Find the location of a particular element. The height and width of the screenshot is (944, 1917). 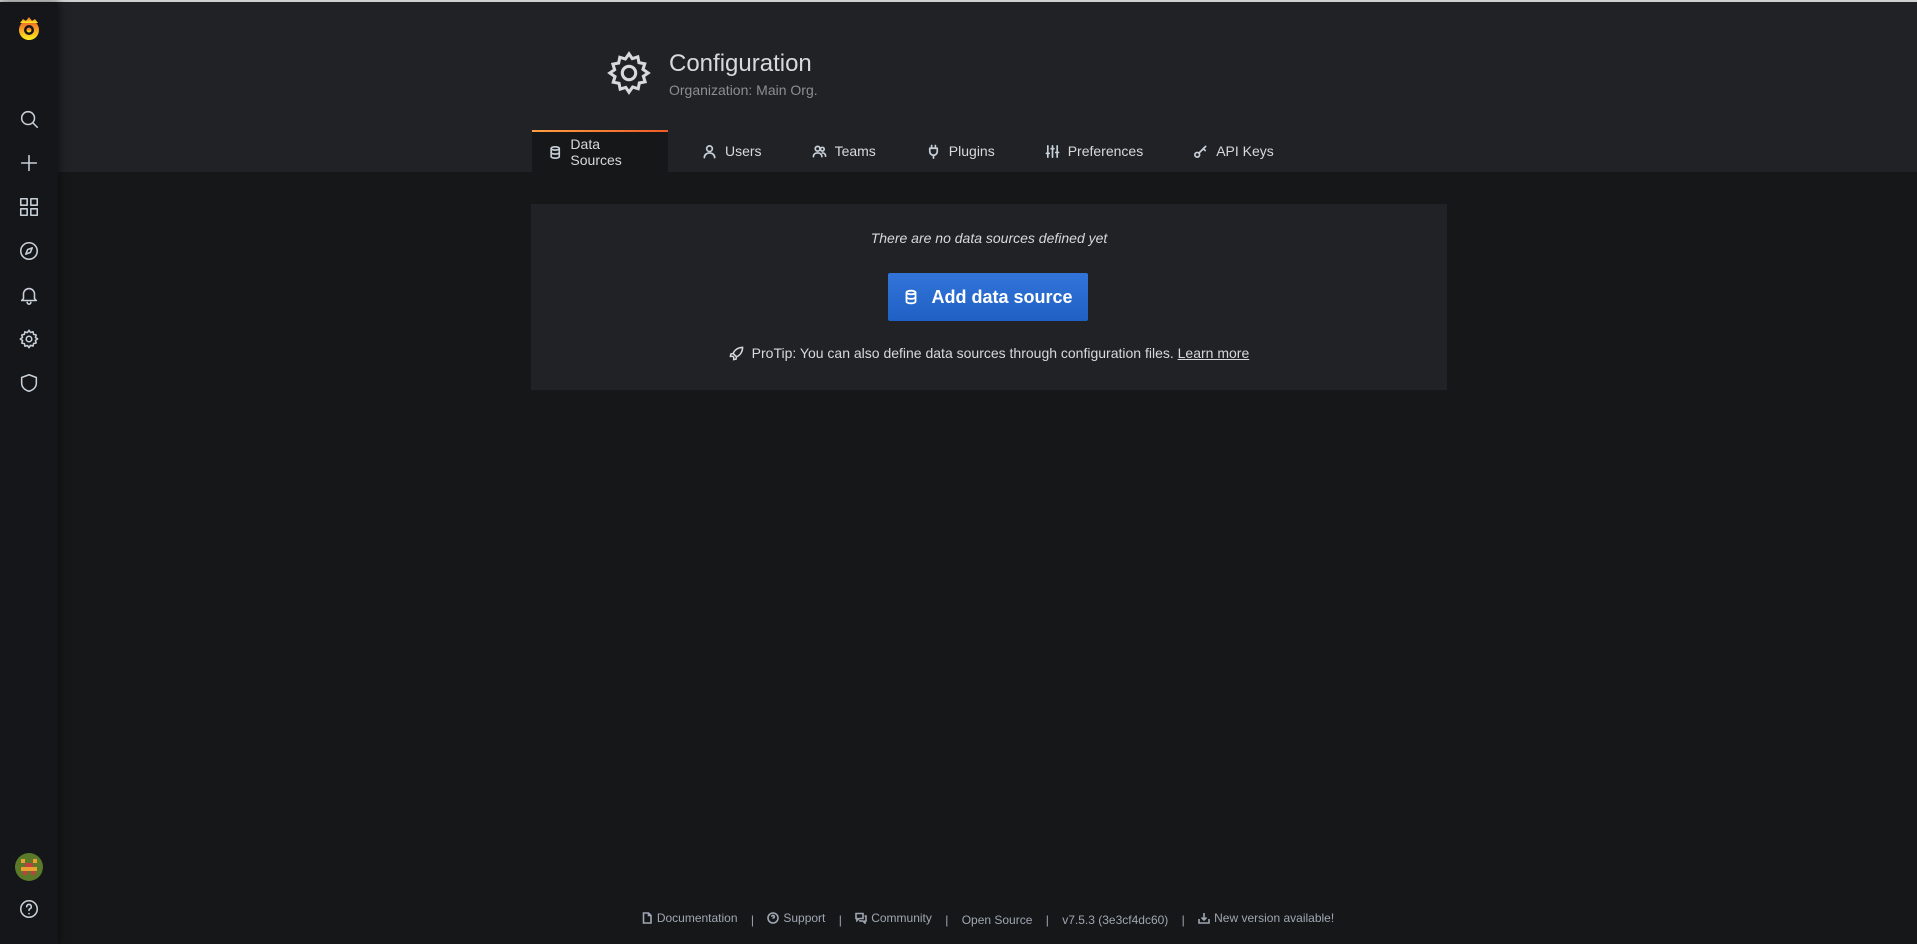

tab-preferences: Preferences is located at coordinates (1085, 151).